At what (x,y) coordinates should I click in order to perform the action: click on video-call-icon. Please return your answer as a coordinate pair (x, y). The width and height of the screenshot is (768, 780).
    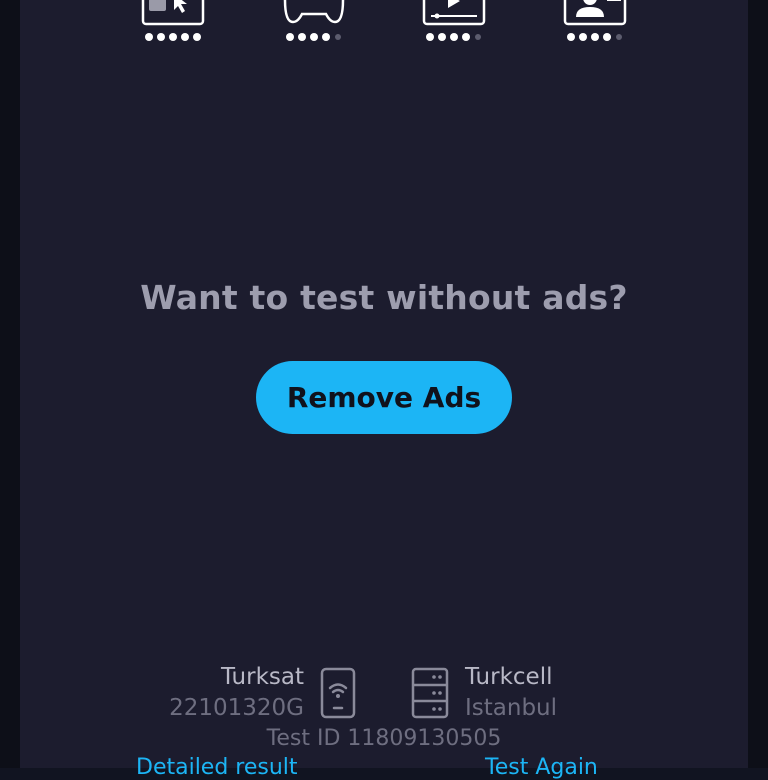
    Looking at the image, I should click on (595, 13).